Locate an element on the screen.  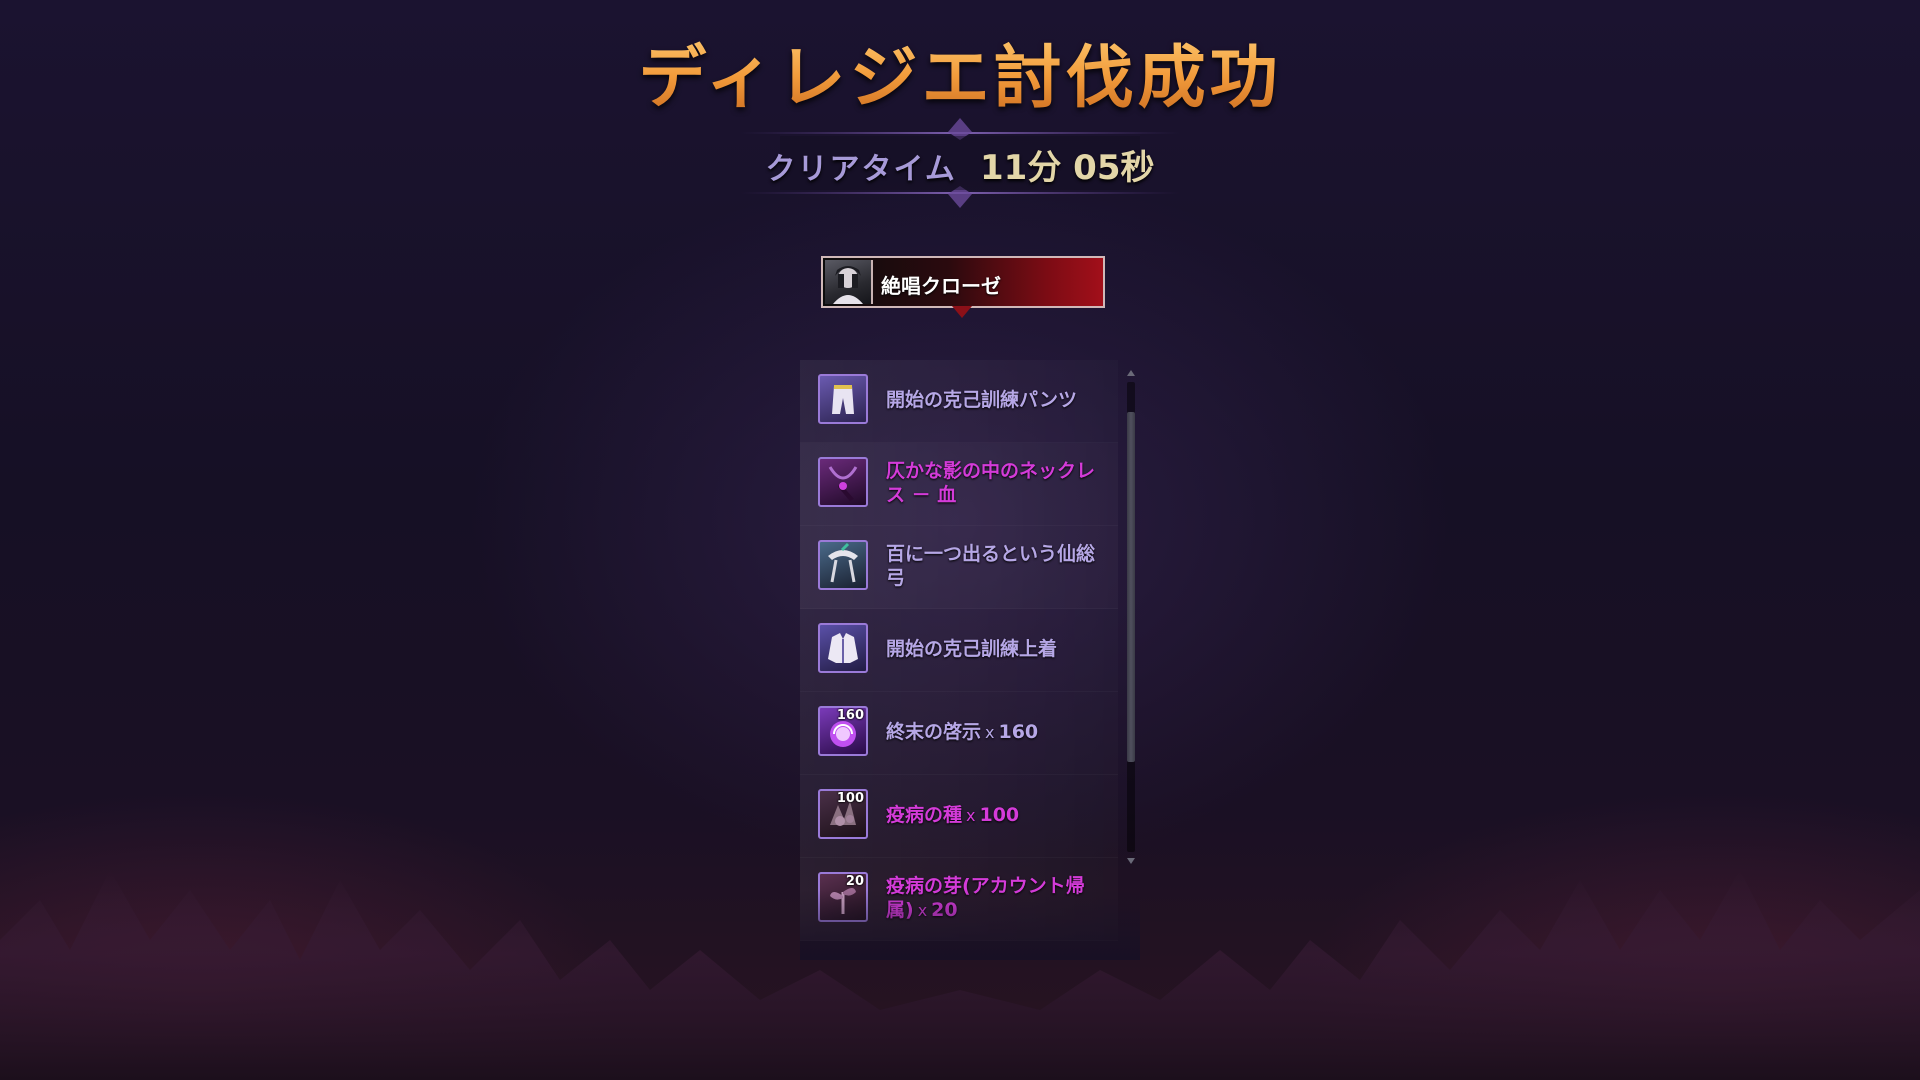
clear-time-row: クリアタイム 11分 05秒 is located at coordinates (960, 164).